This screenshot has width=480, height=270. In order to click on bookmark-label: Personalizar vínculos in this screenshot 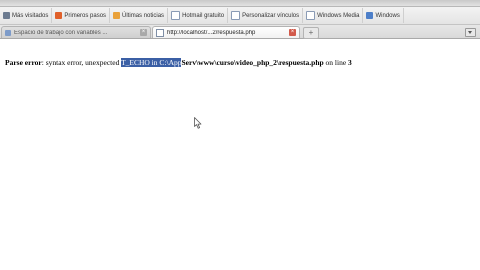, I will do `click(271, 15)`.